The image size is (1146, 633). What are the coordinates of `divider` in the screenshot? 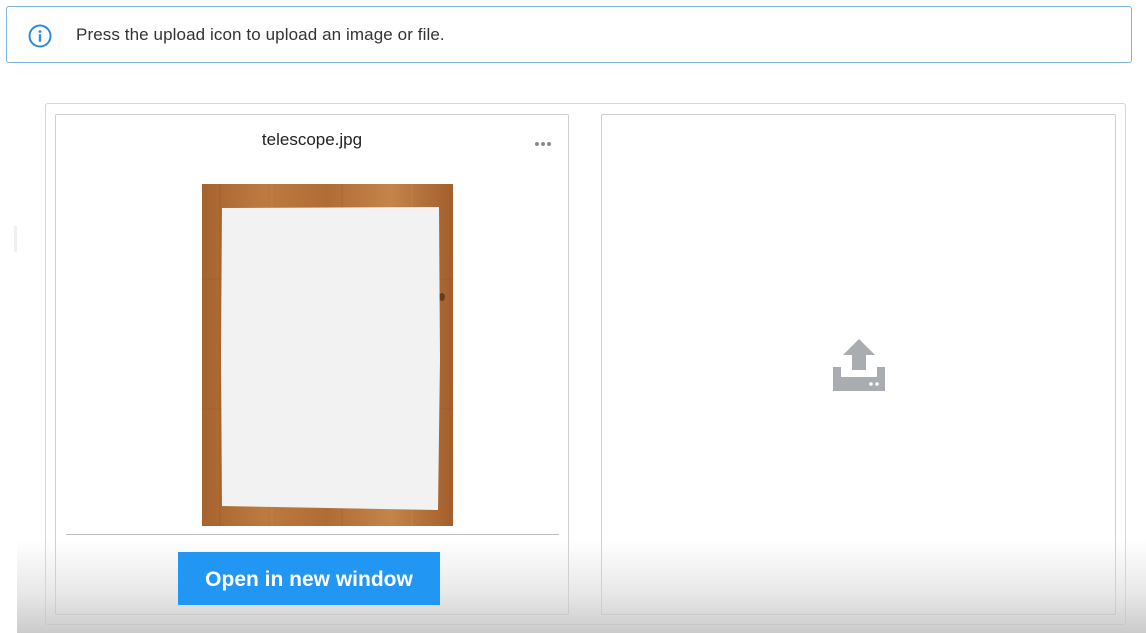 It's located at (312, 534).